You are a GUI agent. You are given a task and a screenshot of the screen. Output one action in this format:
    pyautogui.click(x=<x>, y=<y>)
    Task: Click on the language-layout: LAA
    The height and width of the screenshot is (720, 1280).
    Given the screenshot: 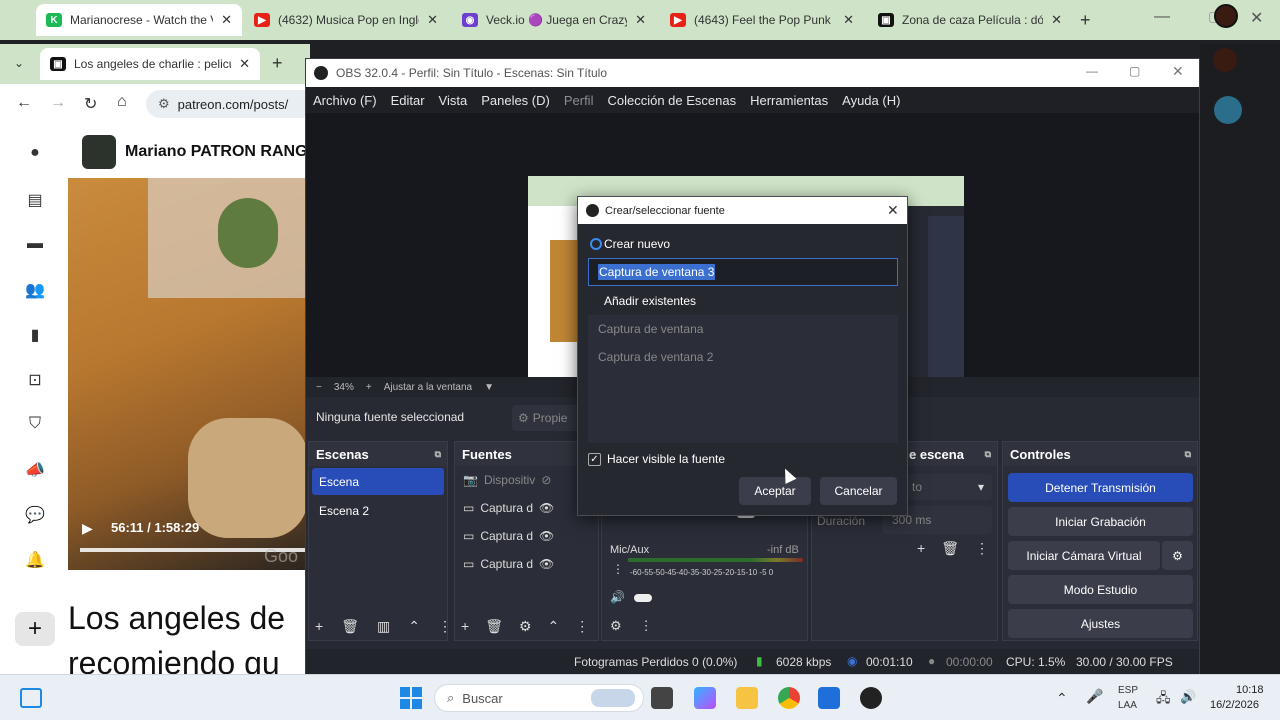 What is the action you would take?
    pyautogui.click(x=1127, y=705)
    